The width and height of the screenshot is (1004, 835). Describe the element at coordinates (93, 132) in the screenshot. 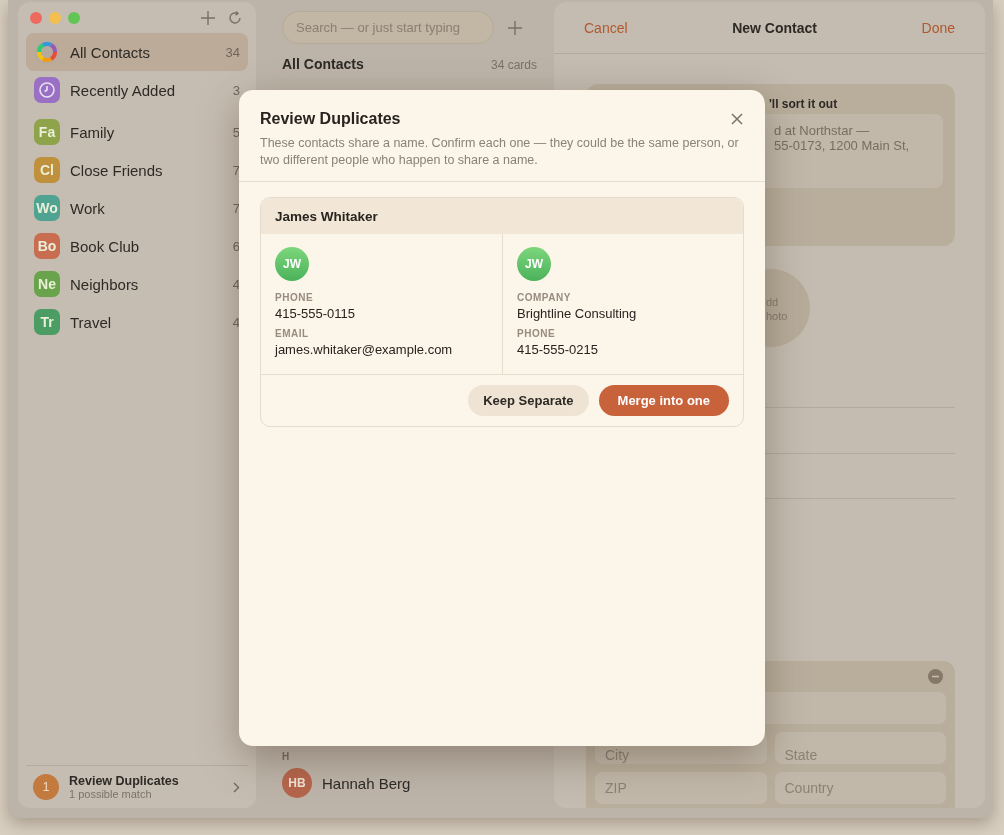

I see `group-label: Family` at that location.